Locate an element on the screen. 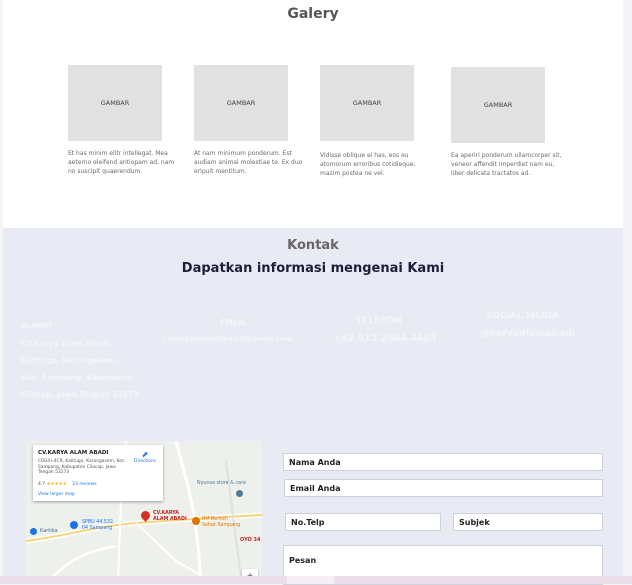  email-value: cvkaryaalamabadi10@gmail.com is located at coordinates (227, 339).